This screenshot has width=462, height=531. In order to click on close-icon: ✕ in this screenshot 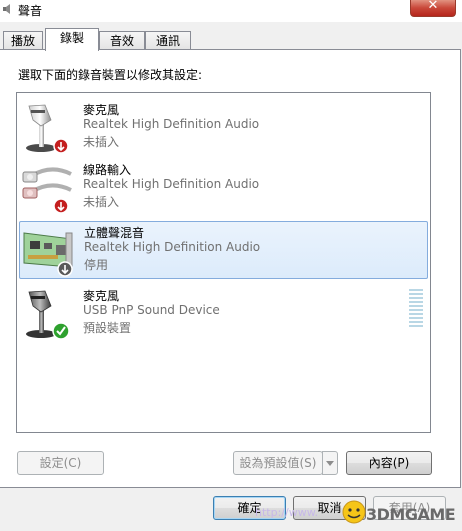, I will do `click(433, 6)`.